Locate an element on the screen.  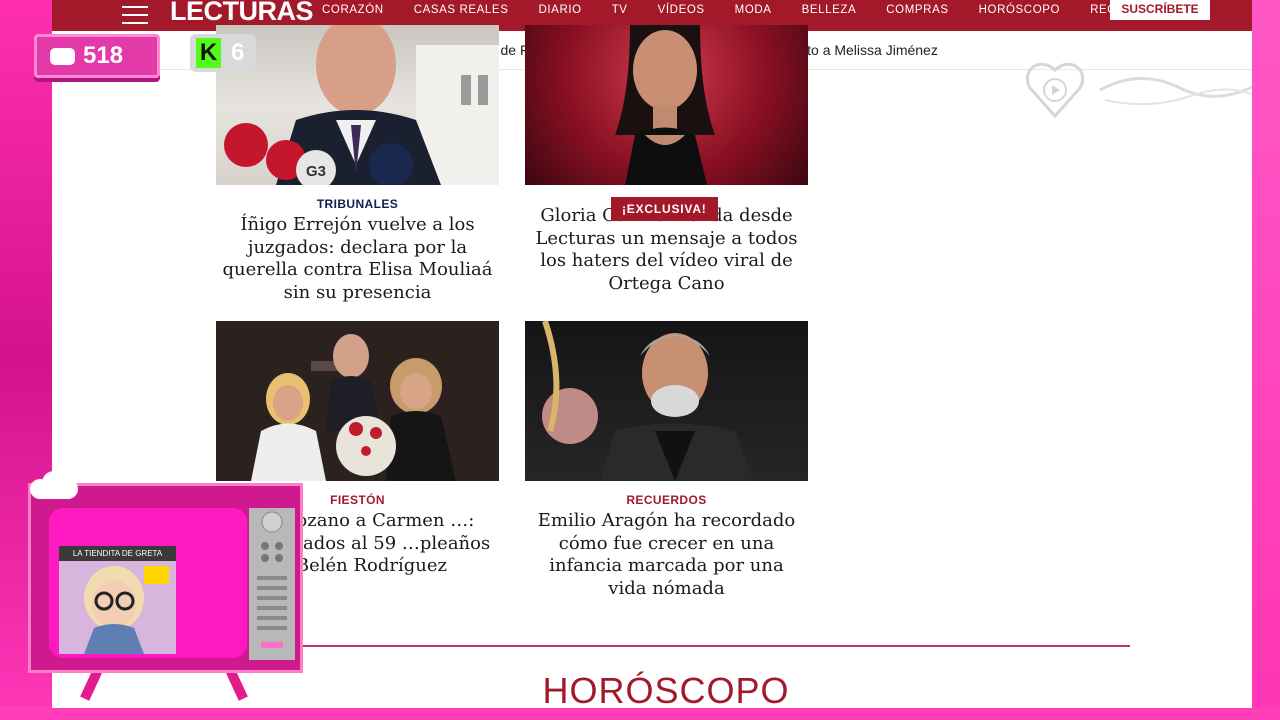
streamer-thumbnail: LA TIENDITA DE GRETA is located at coordinates (117, 600).